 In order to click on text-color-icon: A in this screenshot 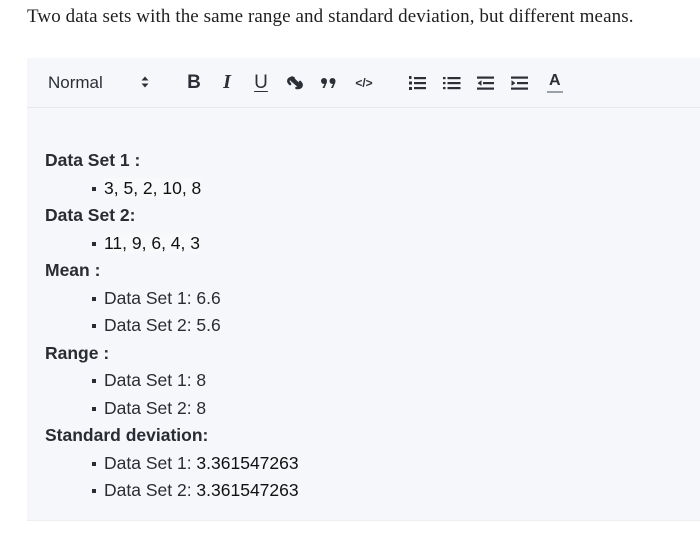, I will do `click(555, 83)`.